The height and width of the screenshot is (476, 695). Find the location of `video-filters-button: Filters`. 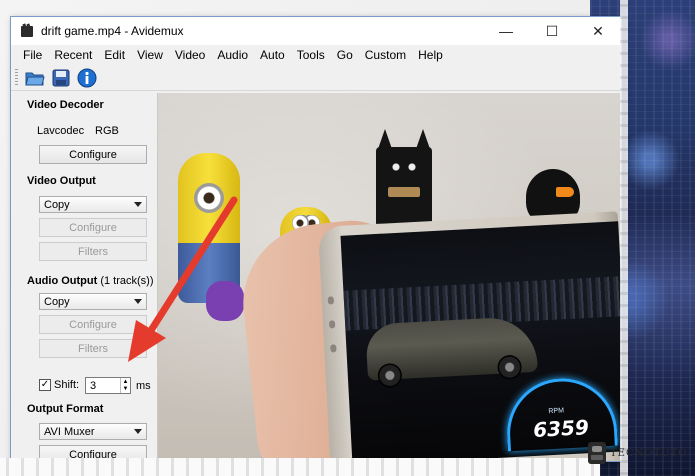

video-filters-button: Filters is located at coordinates (93, 251).